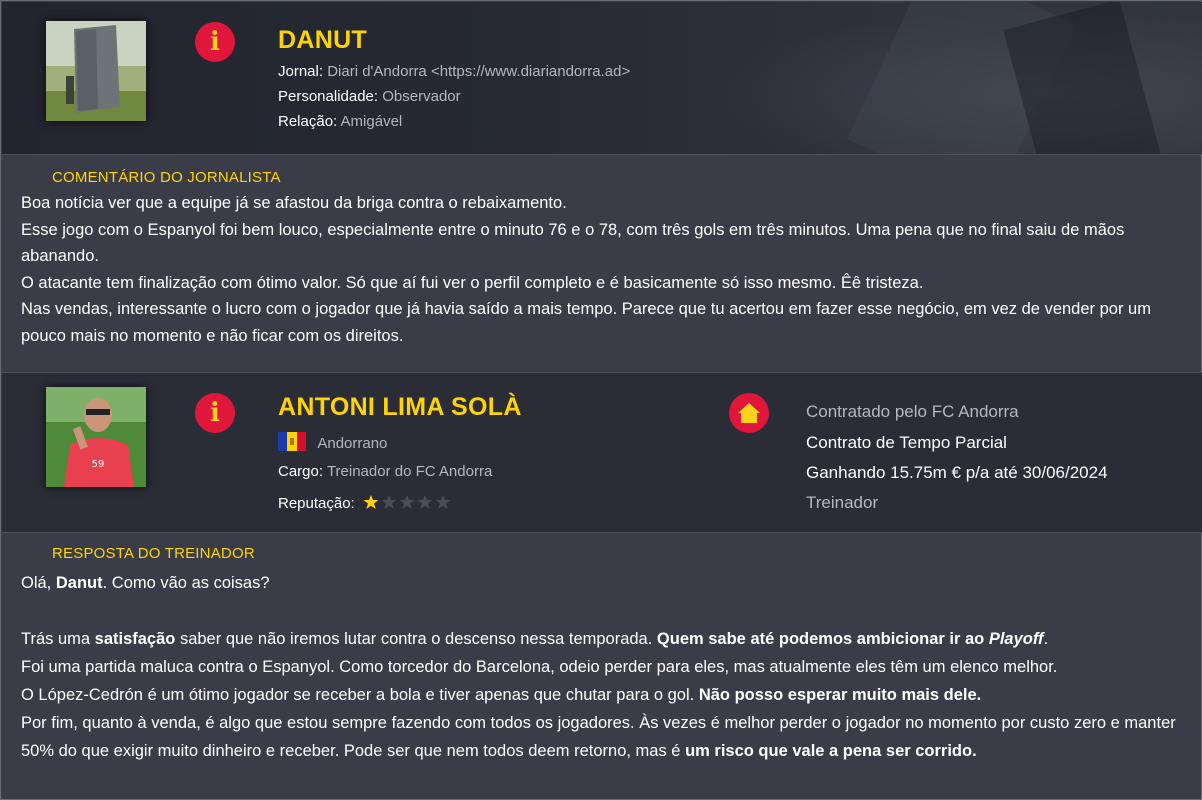 Image resolution: width=1202 pixels, height=800 pixels. What do you see at coordinates (842, 502) in the screenshot?
I see `contract-position: Treinador` at bounding box center [842, 502].